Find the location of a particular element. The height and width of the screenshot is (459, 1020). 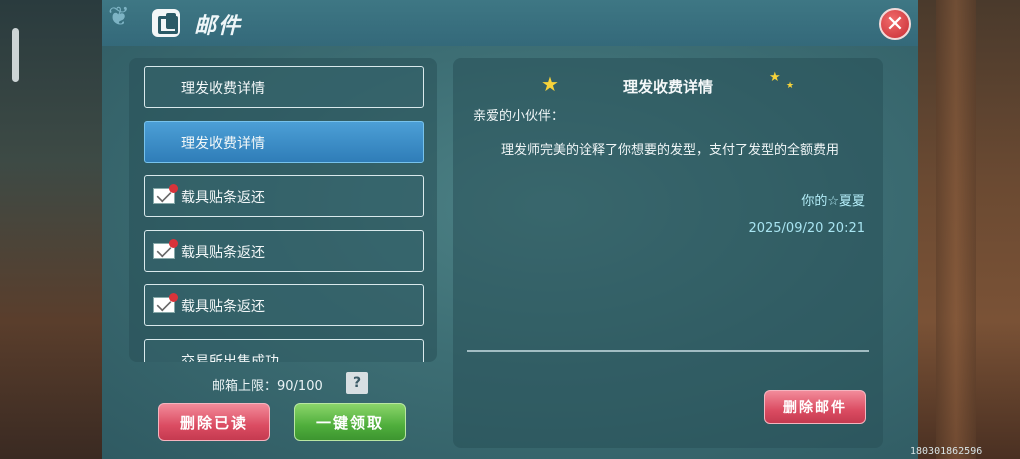

mail-item-label: 交易所出售成功 is located at coordinates (230, 358).